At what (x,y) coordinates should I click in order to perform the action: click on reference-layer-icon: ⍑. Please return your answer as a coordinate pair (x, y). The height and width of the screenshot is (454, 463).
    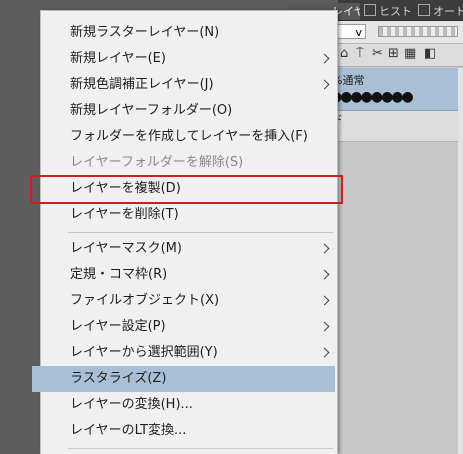
    Looking at the image, I should click on (360, 54).